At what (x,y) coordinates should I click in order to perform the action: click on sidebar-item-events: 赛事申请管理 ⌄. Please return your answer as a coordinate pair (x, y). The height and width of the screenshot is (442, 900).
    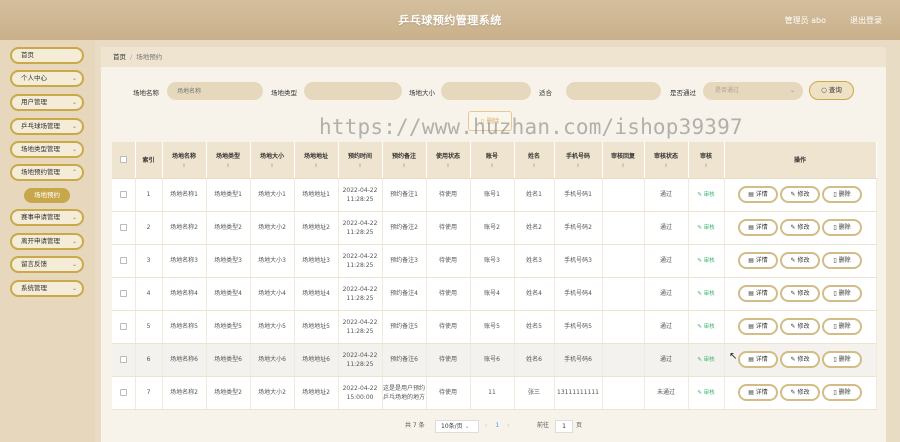
    Looking at the image, I should click on (47, 217).